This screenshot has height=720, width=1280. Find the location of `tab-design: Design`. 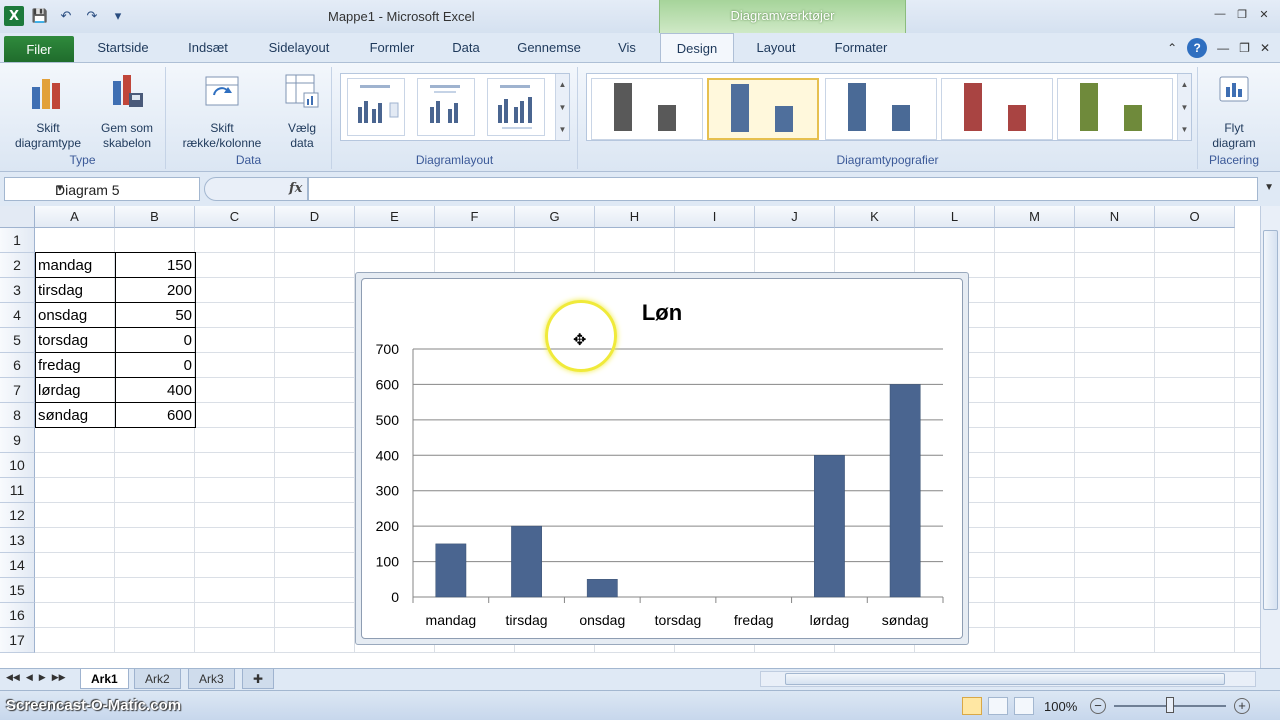

tab-design: Design is located at coordinates (697, 48).